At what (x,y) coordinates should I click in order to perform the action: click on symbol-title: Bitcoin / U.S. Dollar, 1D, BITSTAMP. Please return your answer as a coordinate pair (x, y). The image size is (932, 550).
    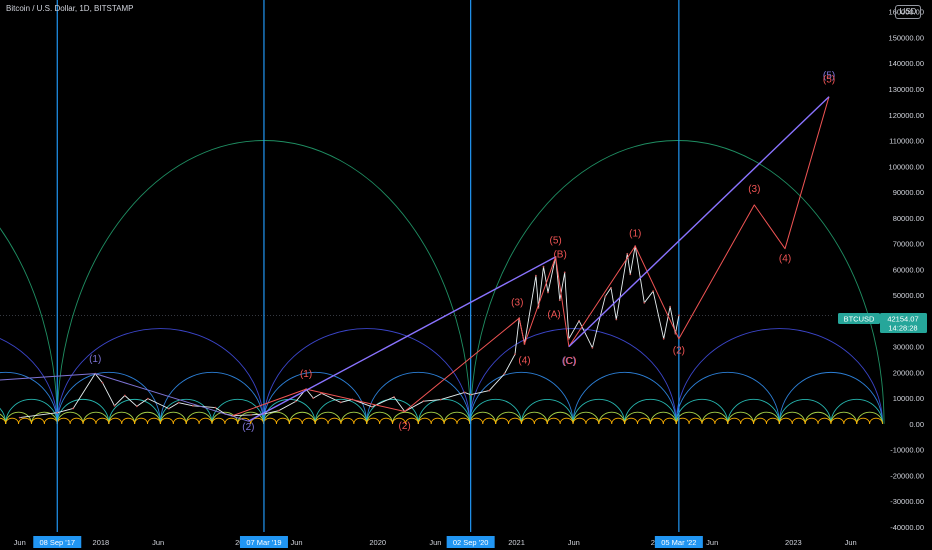
    Looking at the image, I should click on (70, 8).